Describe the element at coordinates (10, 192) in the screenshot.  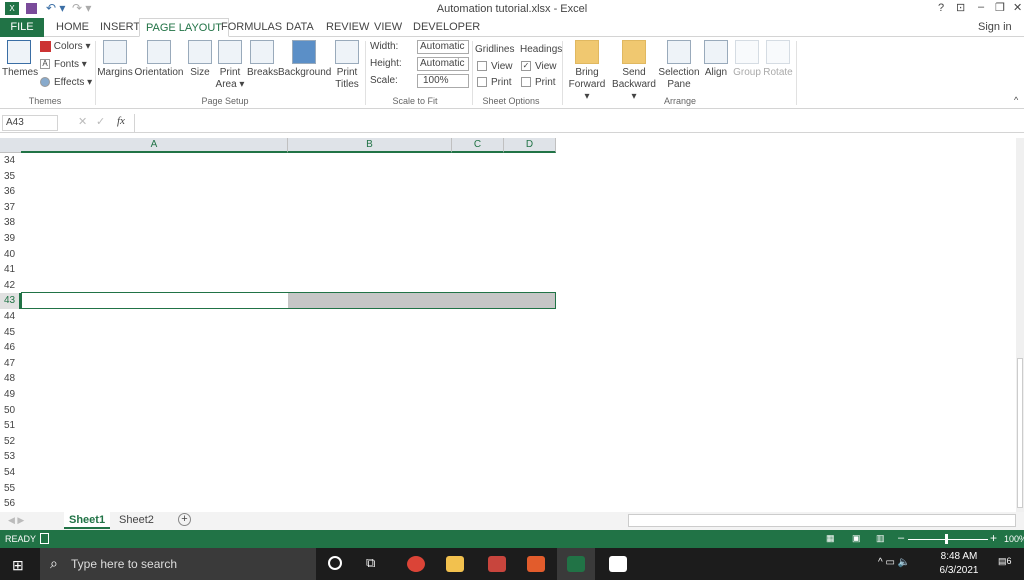
I see `row-header-36: 36` at that location.